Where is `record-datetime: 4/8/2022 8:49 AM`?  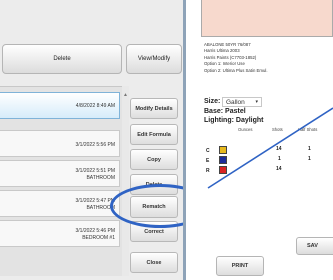 record-datetime: 4/8/2022 8:49 AM is located at coordinates (95, 106).